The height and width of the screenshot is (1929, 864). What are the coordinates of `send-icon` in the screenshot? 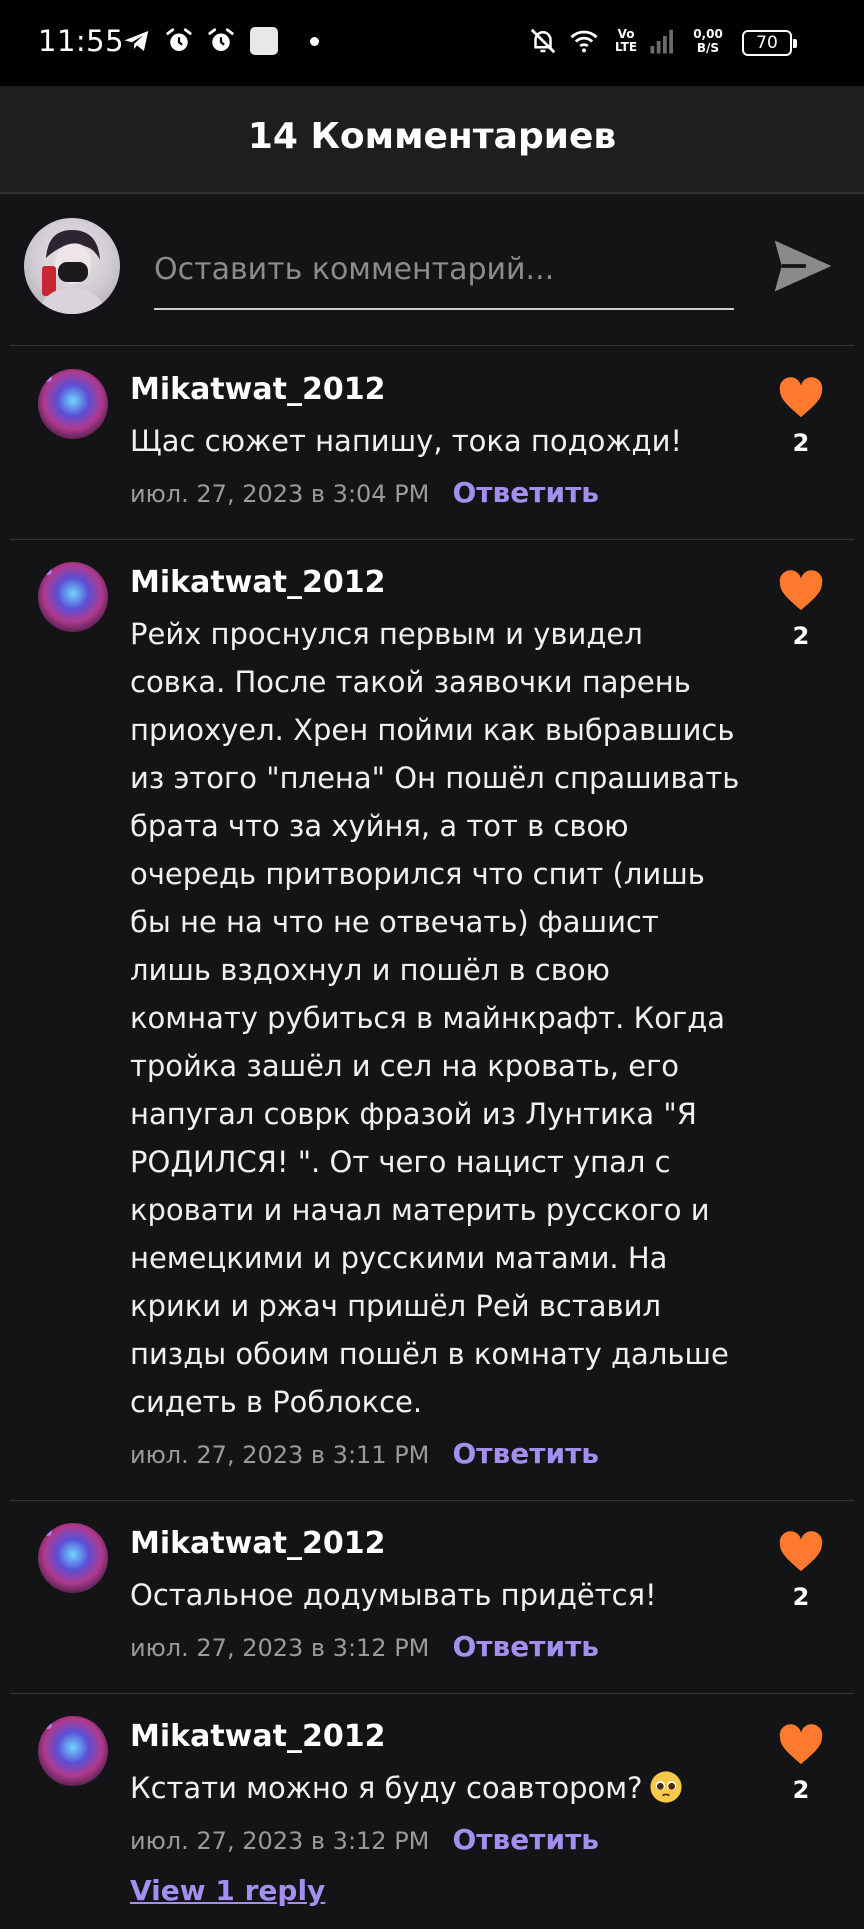 It's located at (803, 266).